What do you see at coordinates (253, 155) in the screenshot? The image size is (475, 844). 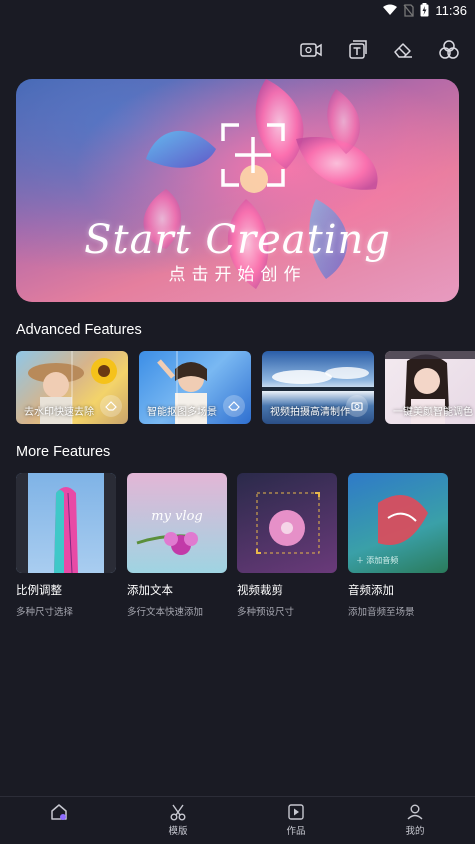 I see `scan-frame-icon` at bounding box center [253, 155].